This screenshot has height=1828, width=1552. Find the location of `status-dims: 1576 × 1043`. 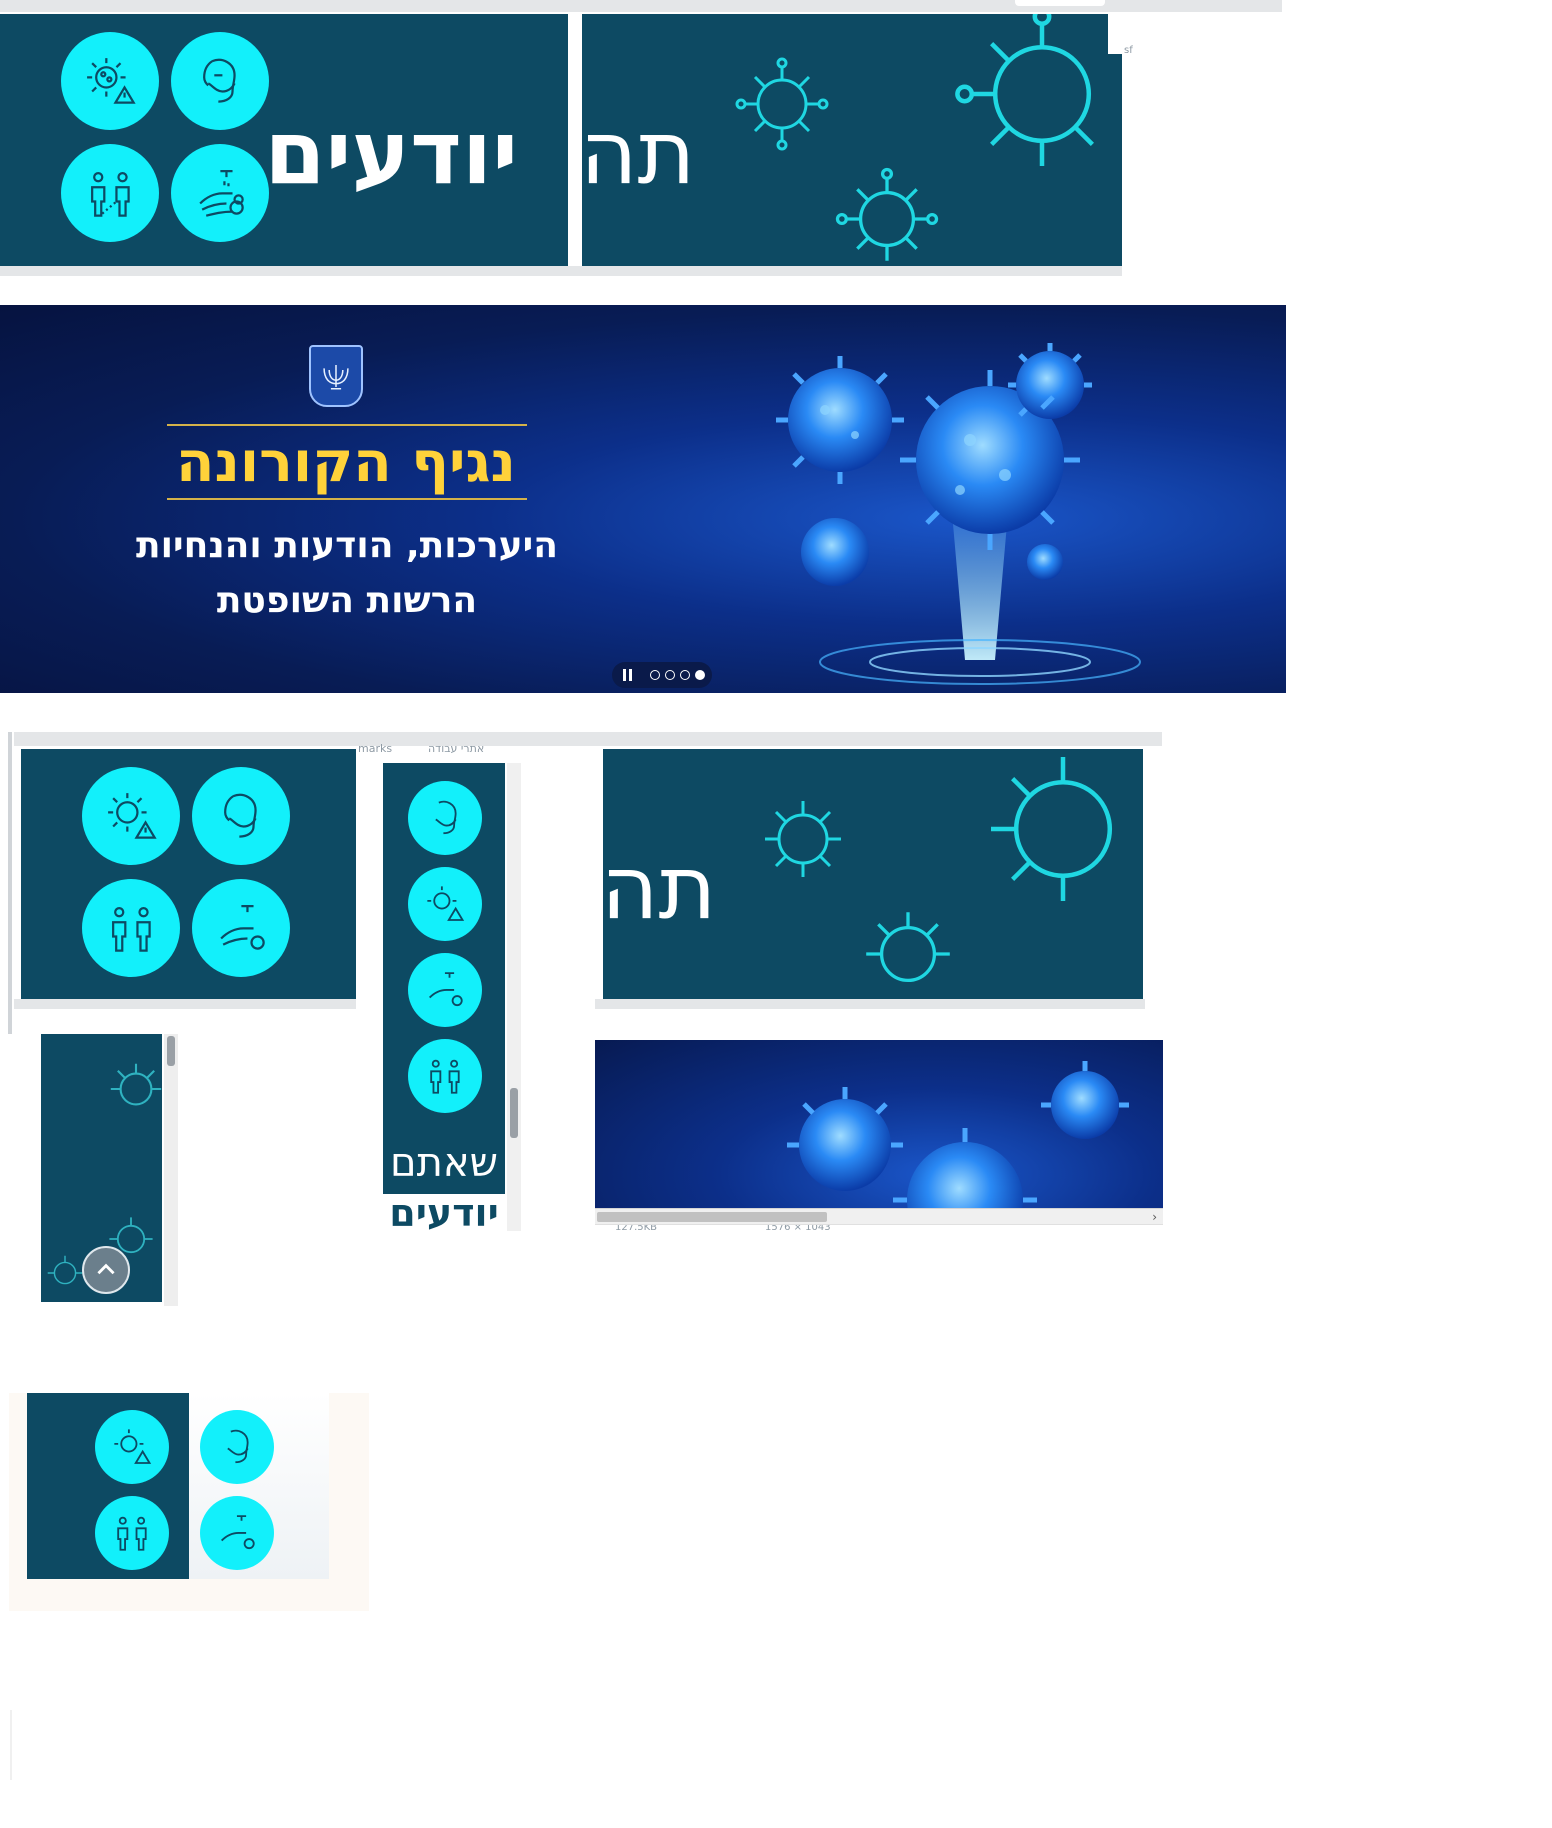

status-dims: 1576 × 1043 is located at coordinates (798, 1228).